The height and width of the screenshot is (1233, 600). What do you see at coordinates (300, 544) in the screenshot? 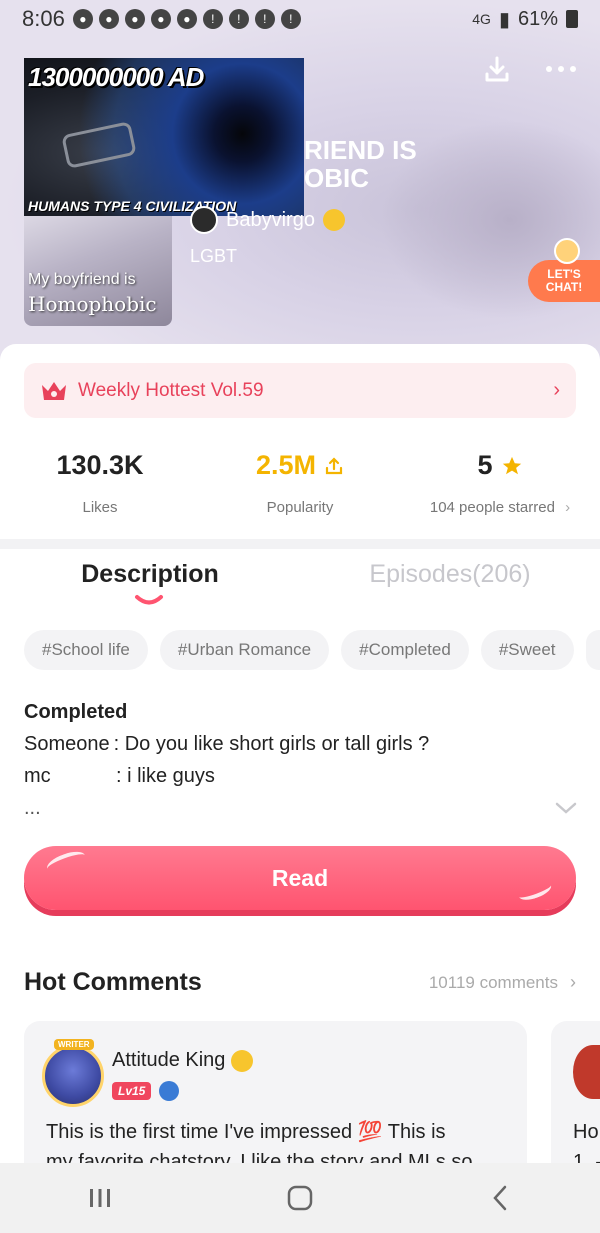
I see `section-divider` at bounding box center [300, 544].